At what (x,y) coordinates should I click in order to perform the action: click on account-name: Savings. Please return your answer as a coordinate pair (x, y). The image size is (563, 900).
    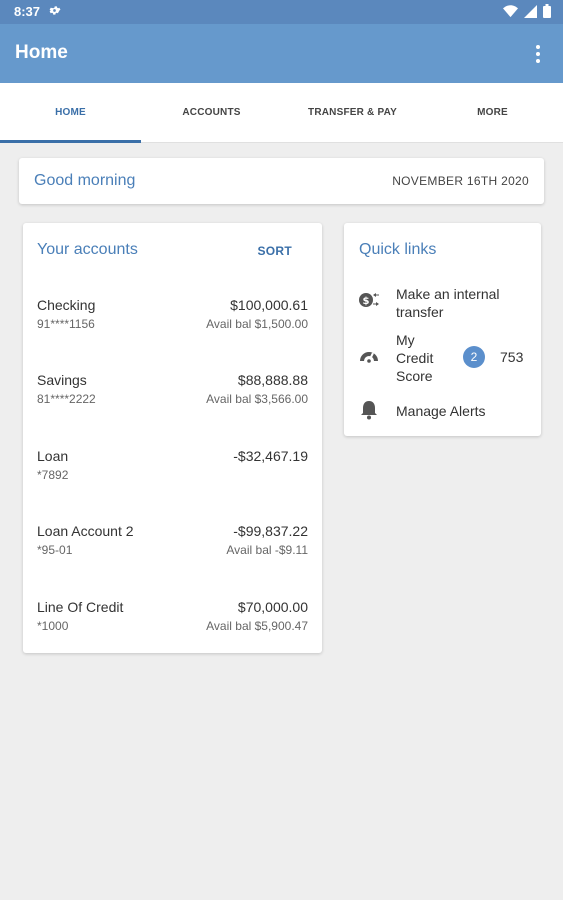
    Looking at the image, I should click on (62, 380).